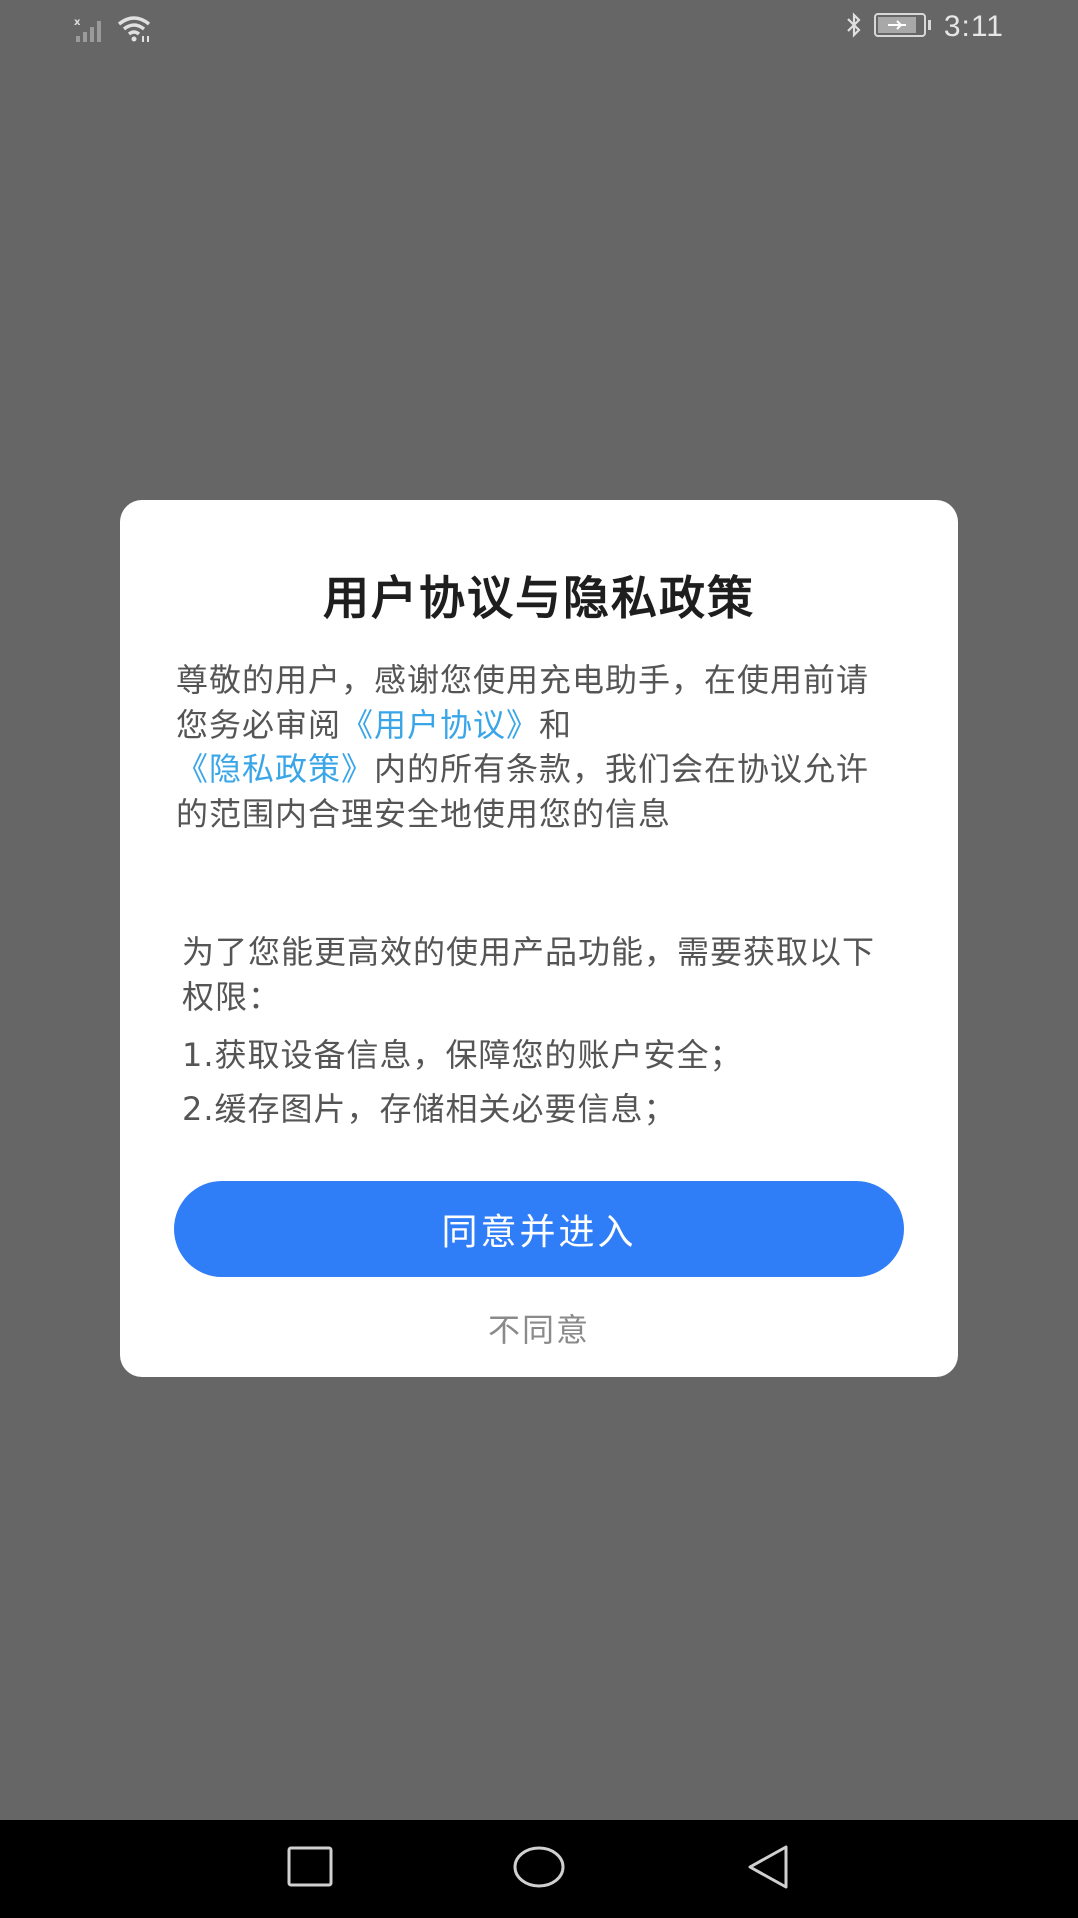 The height and width of the screenshot is (1918, 1078). I want to click on battery-charging-icon, so click(903, 27).